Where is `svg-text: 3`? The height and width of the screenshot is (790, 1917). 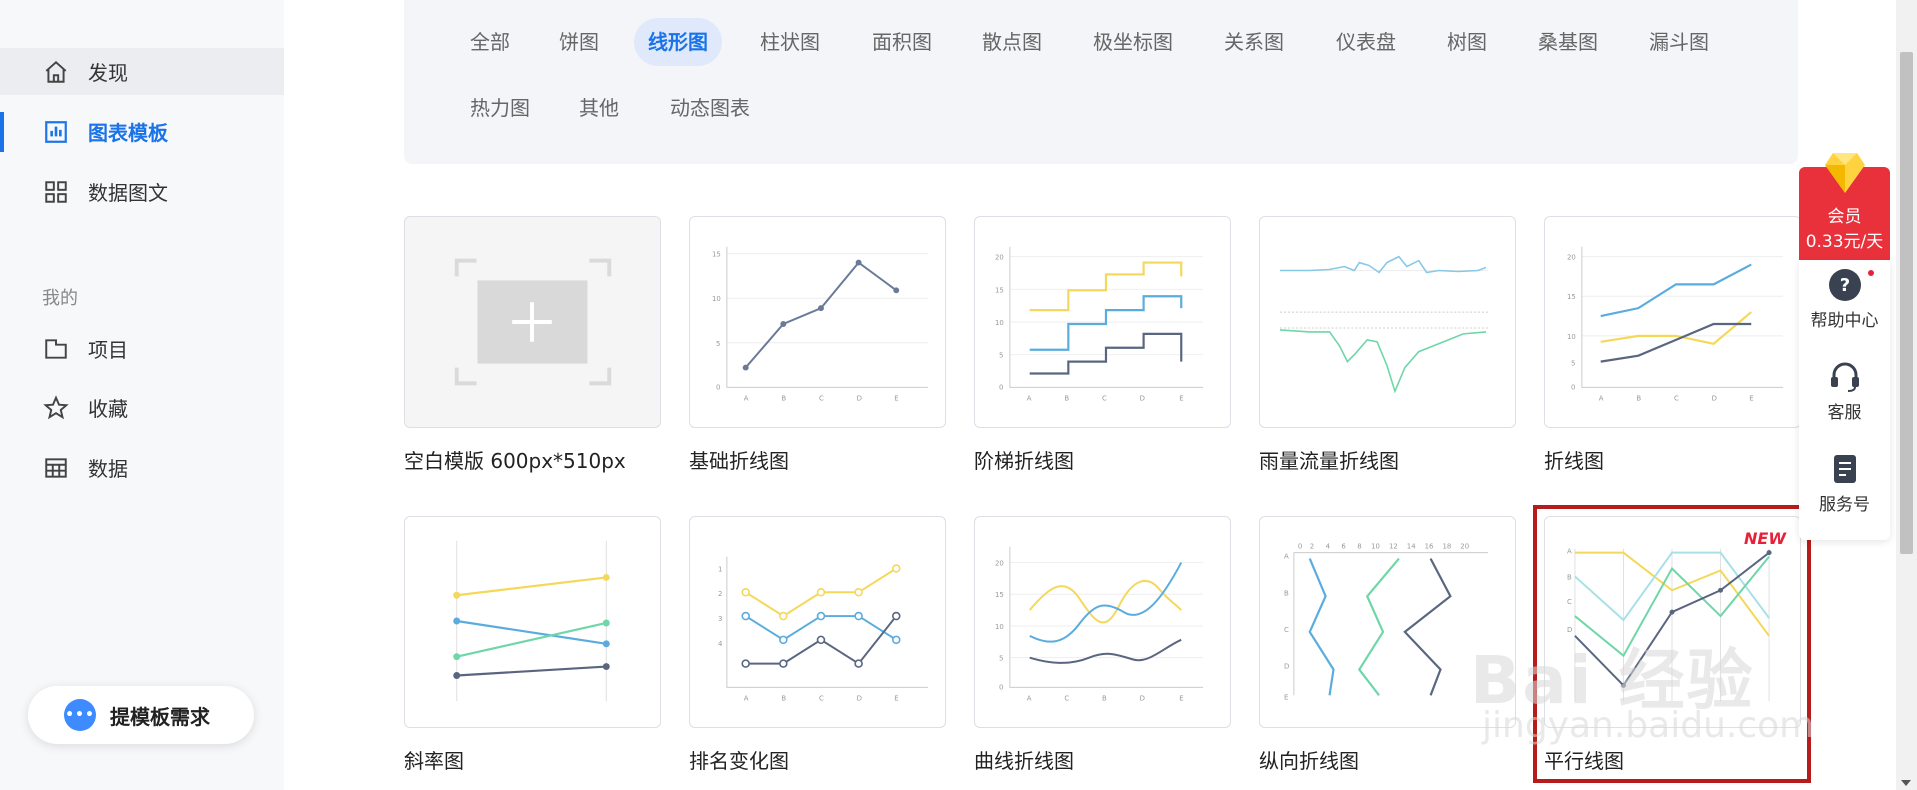 svg-text: 3 is located at coordinates (720, 619).